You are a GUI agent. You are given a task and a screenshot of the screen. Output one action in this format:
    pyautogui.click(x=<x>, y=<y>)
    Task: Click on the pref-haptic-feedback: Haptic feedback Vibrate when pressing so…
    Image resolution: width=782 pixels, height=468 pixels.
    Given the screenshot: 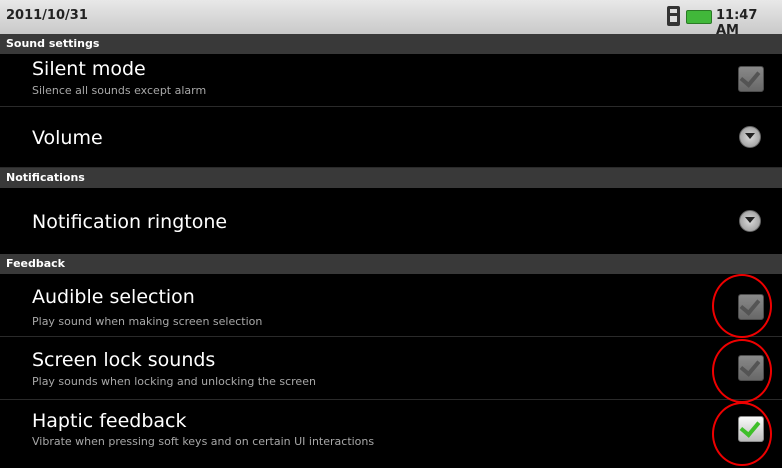 What is the action you would take?
    pyautogui.click(x=391, y=434)
    